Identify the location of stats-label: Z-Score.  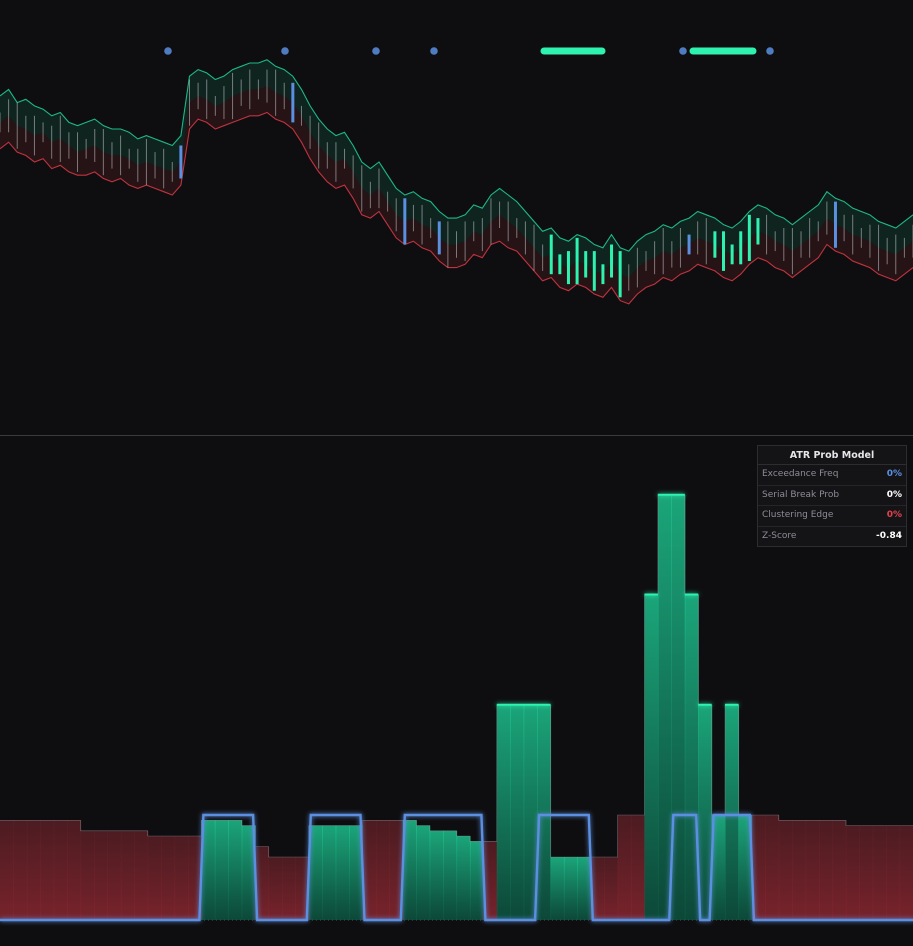
(779, 535).